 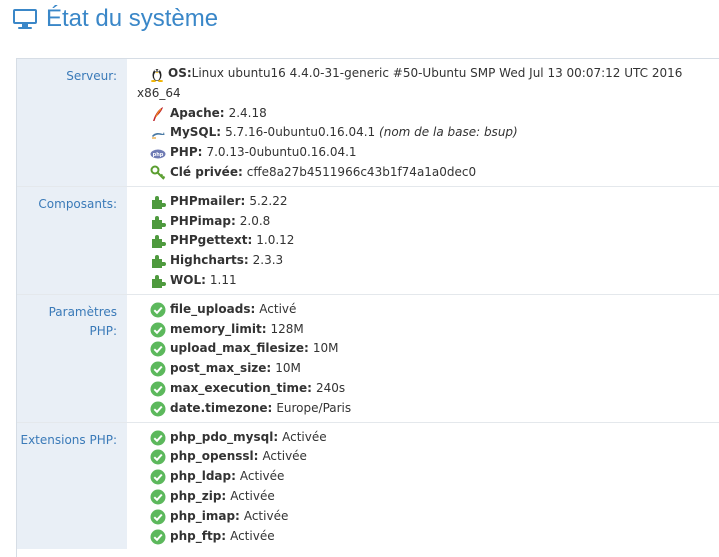 I want to click on php-params-label-line1: Paramètres, so click(x=82, y=311).